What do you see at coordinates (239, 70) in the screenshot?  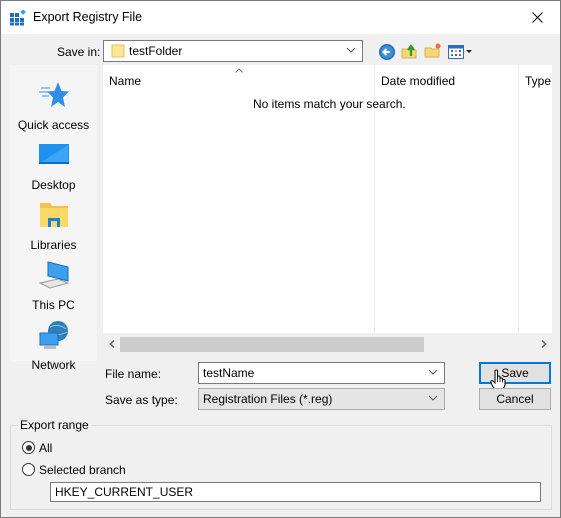 I see `sort-ascending-icon` at bounding box center [239, 70].